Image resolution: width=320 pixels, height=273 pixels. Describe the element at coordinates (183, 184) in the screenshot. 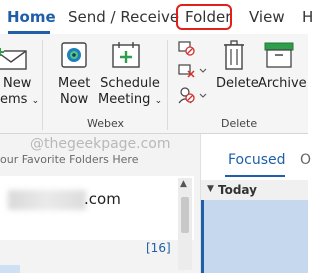

I see `scroll-up-icon: ▲` at that location.